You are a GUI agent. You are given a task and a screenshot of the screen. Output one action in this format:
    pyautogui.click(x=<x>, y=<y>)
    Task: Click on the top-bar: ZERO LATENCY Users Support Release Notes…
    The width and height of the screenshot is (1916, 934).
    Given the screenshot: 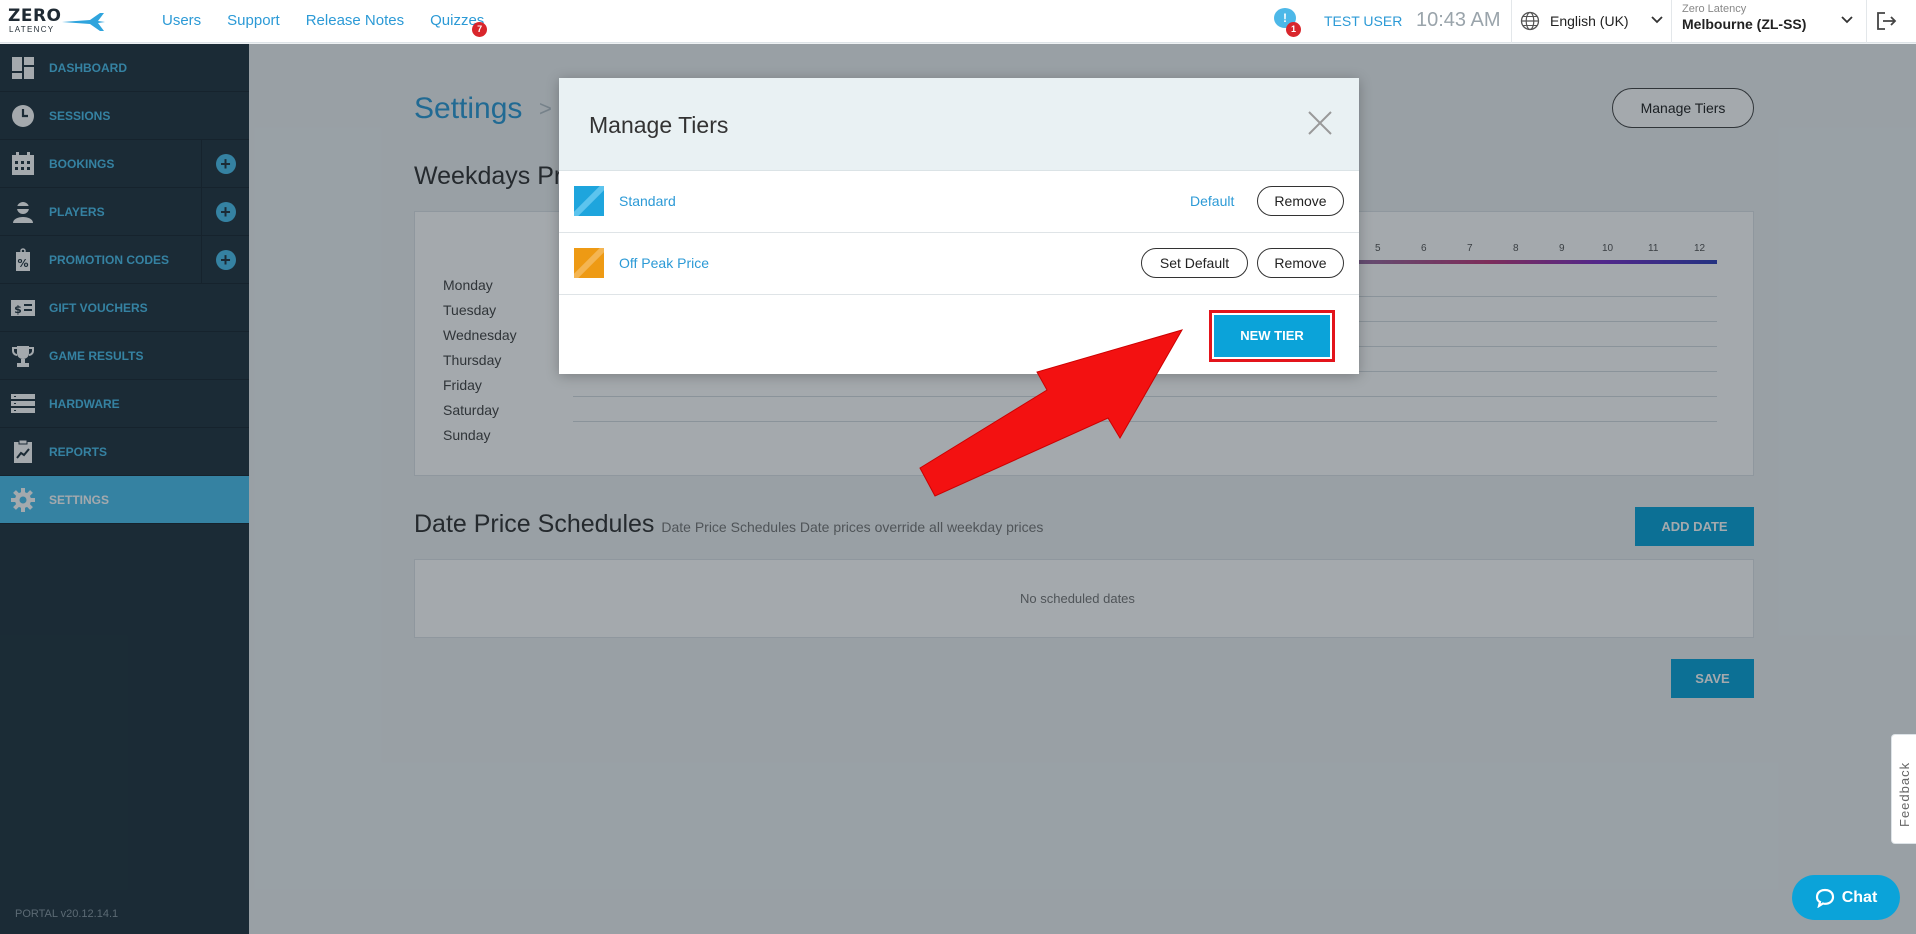 What is the action you would take?
    pyautogui.click(x=958, y=21)
    